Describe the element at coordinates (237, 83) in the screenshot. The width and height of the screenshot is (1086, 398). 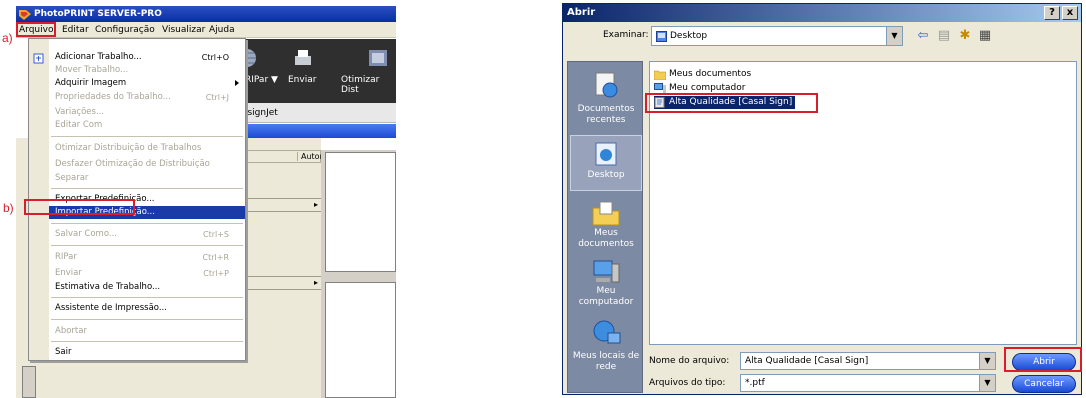
I see `submenu-arrow-icon` at that location.